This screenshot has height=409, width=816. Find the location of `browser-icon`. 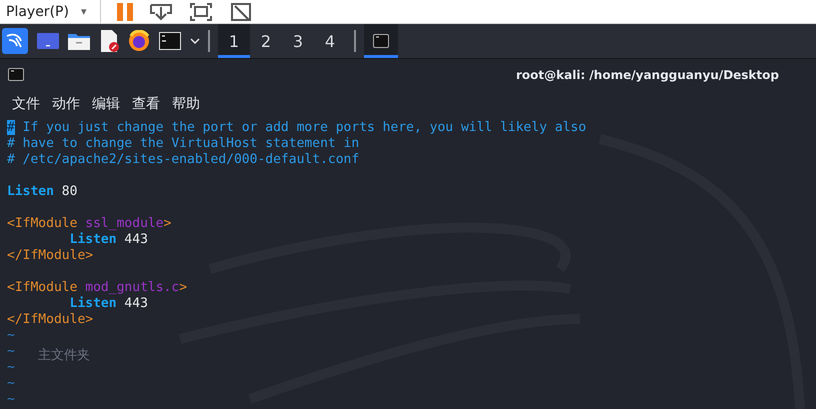

browser-icon is located at coordinates (139, 41).